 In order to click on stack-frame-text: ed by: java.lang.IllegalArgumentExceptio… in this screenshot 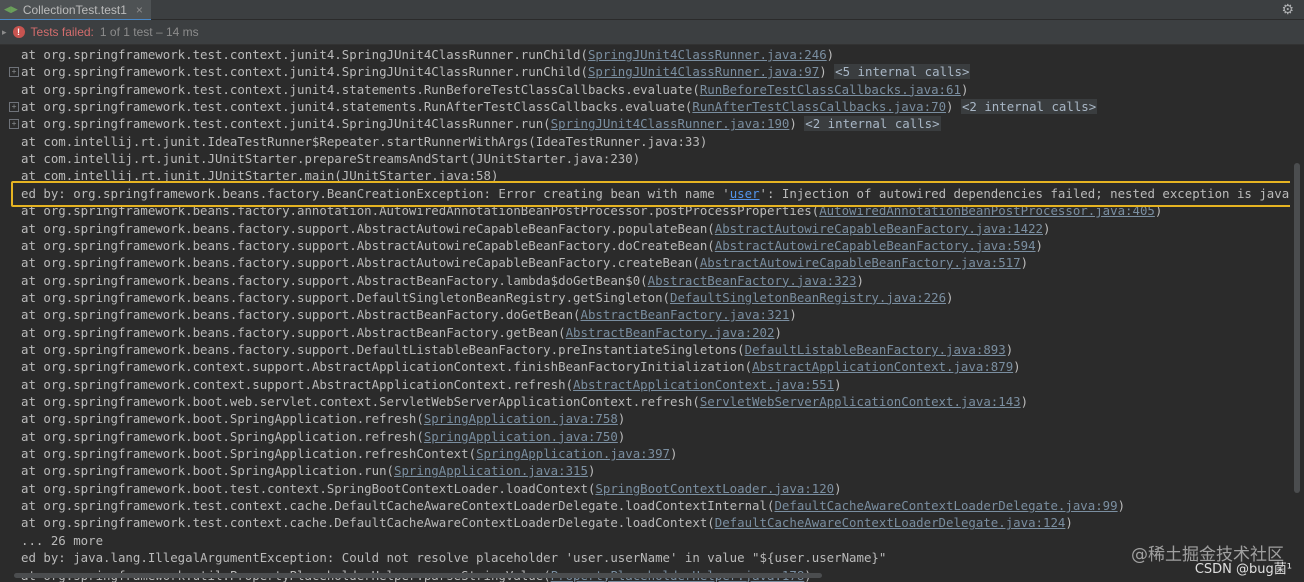, I will do `click(454, 558)`.